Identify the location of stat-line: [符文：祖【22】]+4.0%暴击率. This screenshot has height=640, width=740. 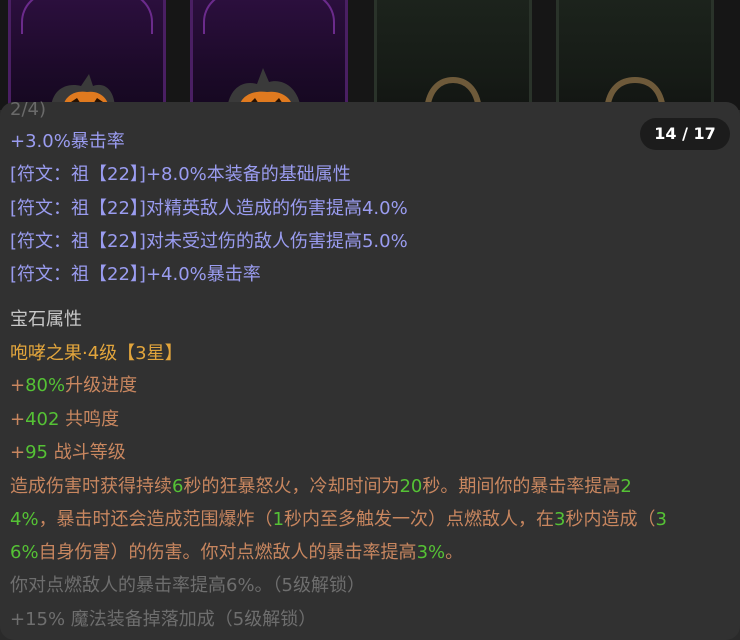
(135, 274).